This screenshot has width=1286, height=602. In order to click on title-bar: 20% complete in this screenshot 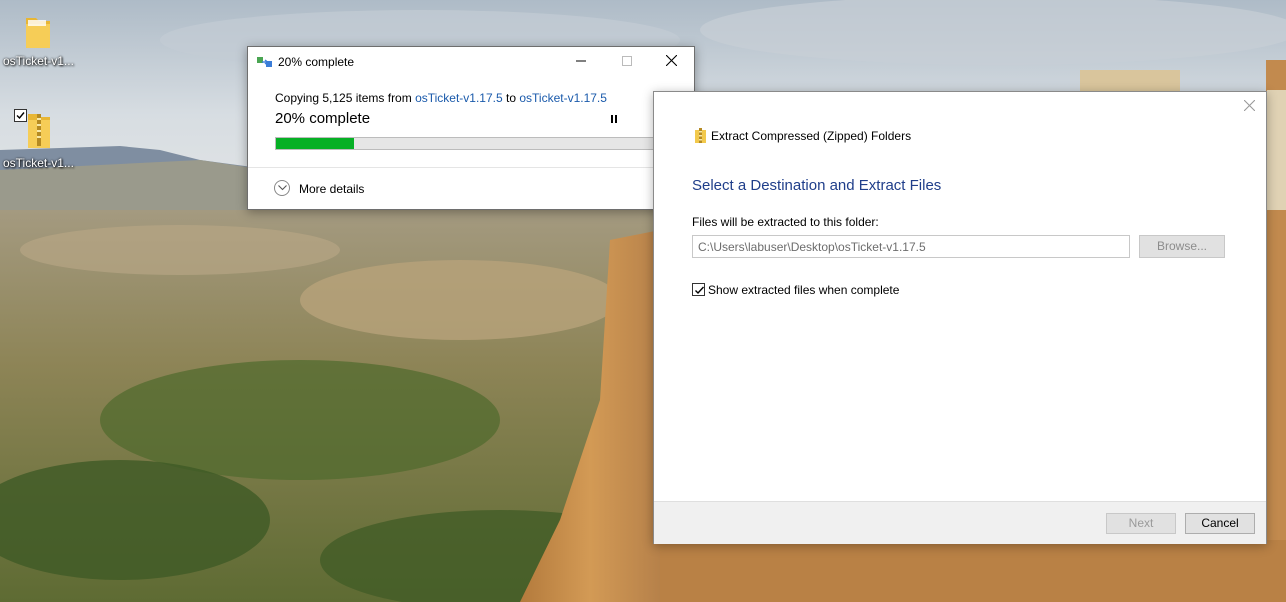, I will do `click(471, 62)`.